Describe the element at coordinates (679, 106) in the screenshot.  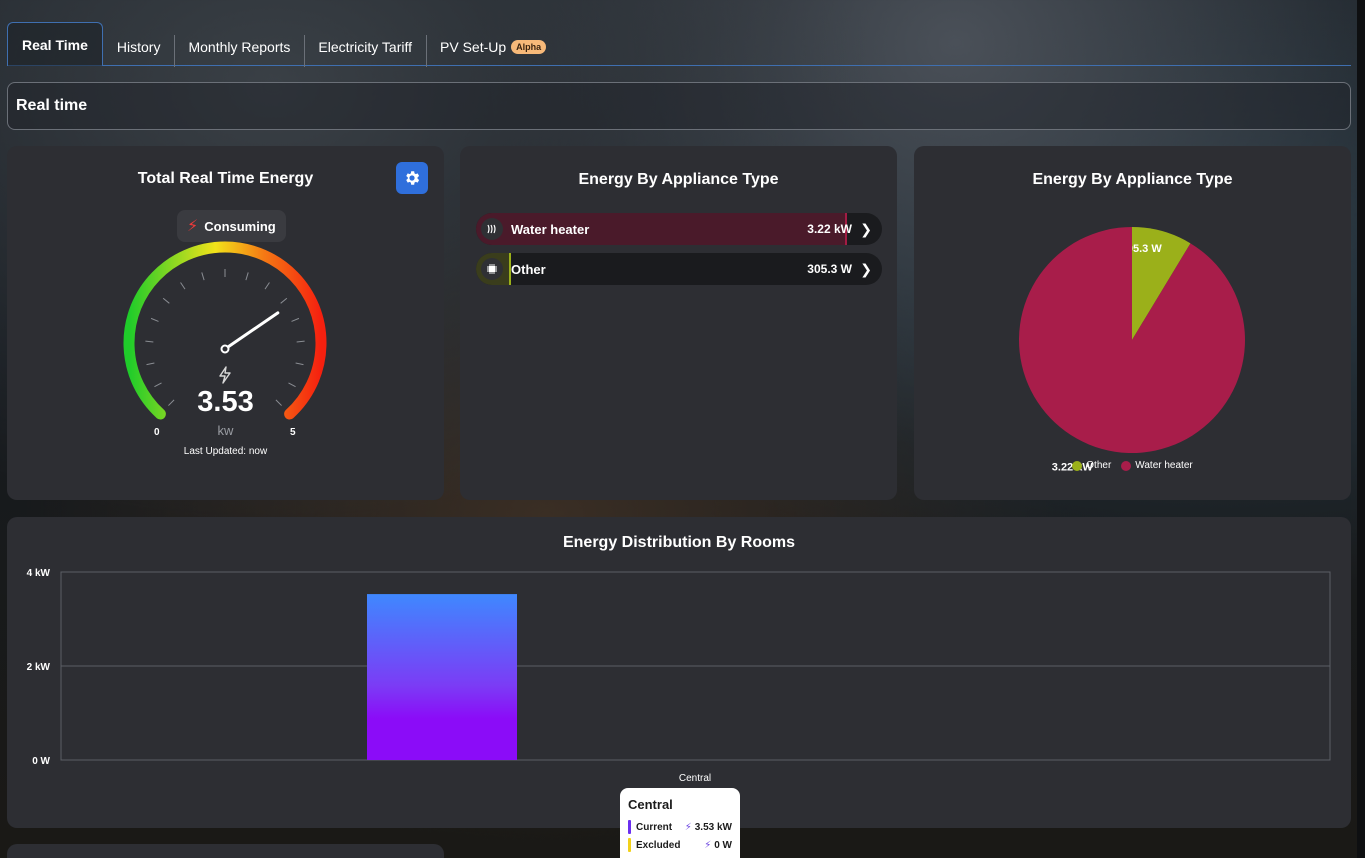
I see `section-header: Real time` at that location.